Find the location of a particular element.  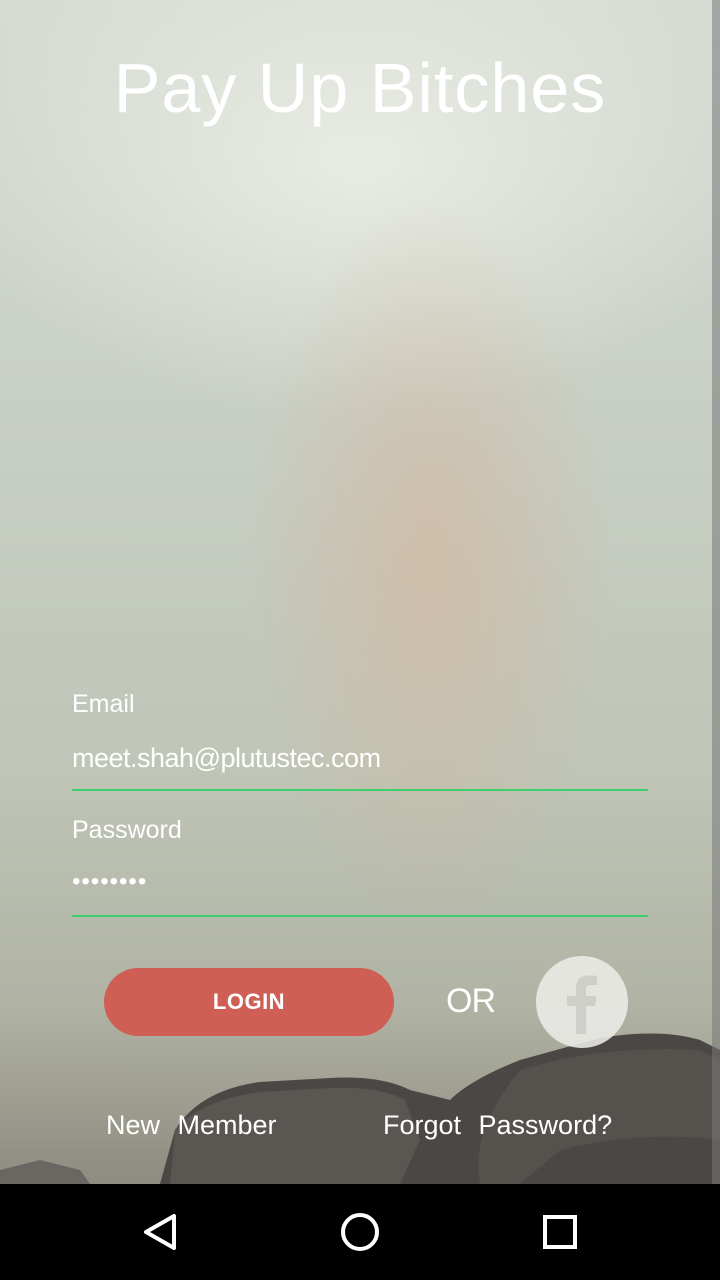

home-icon is located at coordinates (360, 1232).